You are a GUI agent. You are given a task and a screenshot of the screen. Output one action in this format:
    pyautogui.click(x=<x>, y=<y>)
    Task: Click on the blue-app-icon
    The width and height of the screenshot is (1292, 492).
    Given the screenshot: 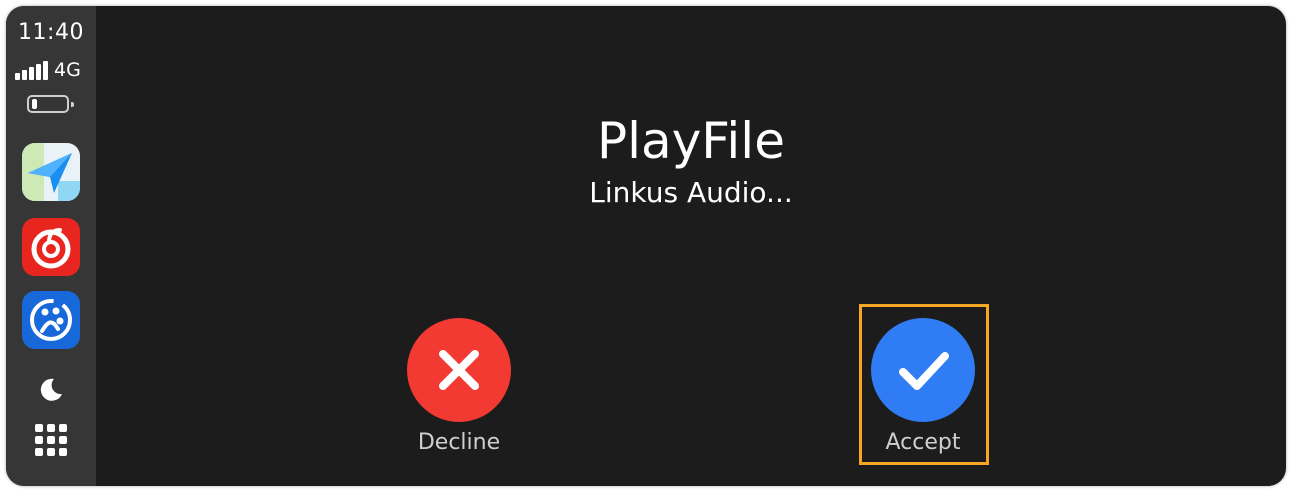 What is the action you would take?
    pyautogui.click(x=51, y=320)
    